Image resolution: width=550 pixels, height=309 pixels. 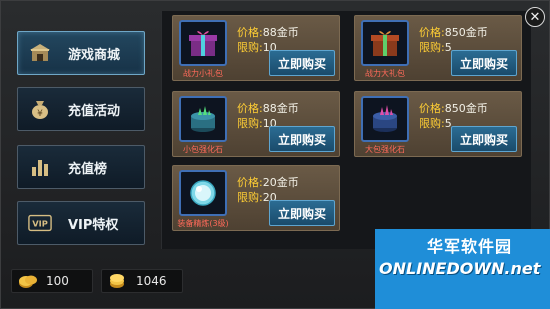 I want to click on menu-item-label: 游戏商城, so click(x=94, y=55).